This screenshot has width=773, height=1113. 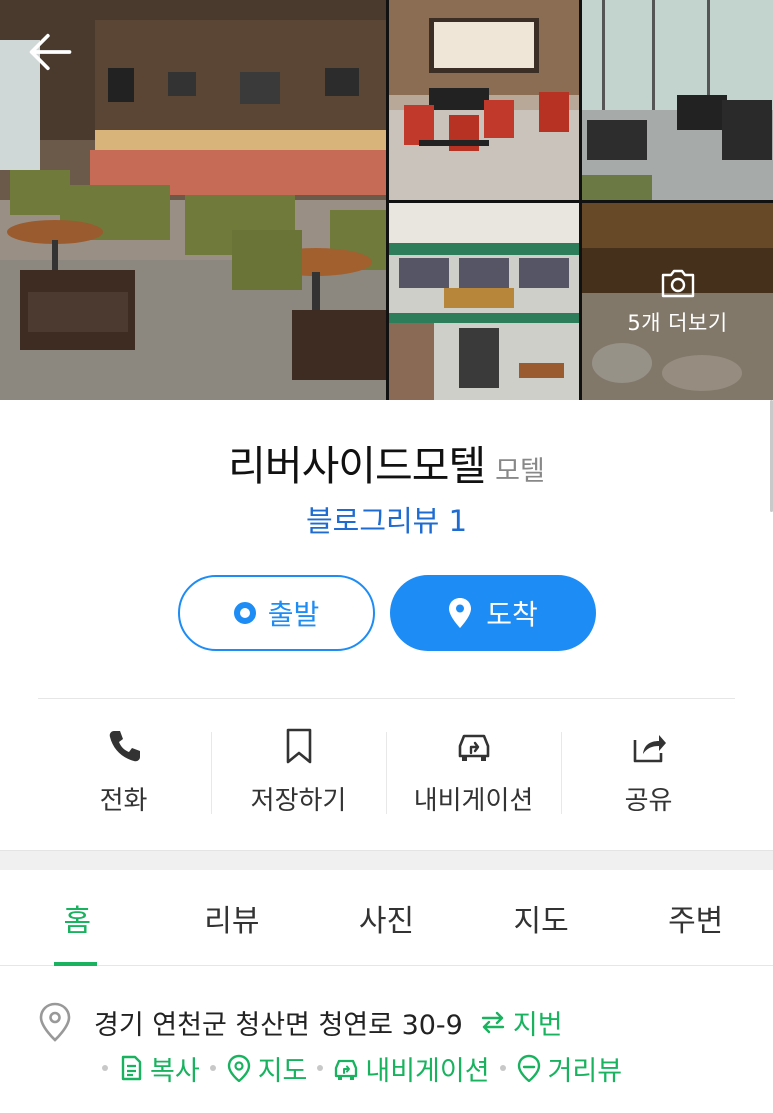 I want to click on navigation-link: 내비게이션, so click(x=411, y=1068).